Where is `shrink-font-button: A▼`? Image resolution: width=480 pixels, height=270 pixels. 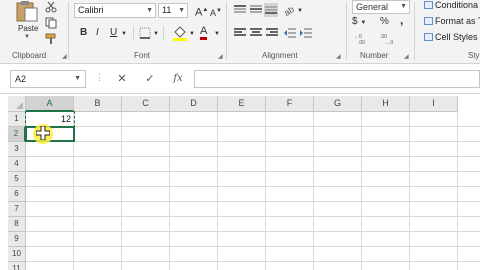 shrink-font-button: A▼ is located at coordinates (216, 12).